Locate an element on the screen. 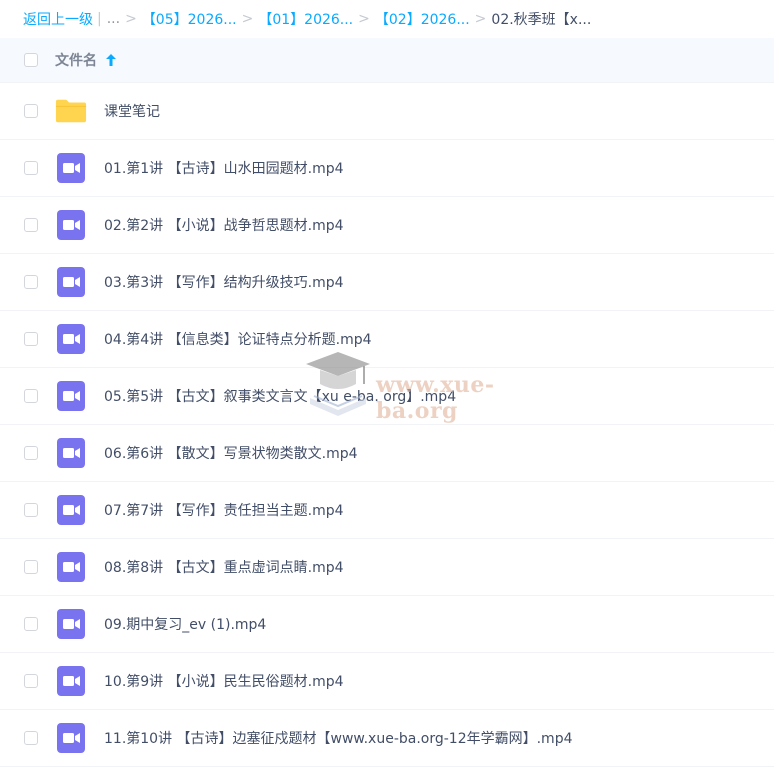 The image size is (774, 767). file-row: 08.第8讲 【古文】重点虚词点睛.mp4 is located at coordinates (387, 567).